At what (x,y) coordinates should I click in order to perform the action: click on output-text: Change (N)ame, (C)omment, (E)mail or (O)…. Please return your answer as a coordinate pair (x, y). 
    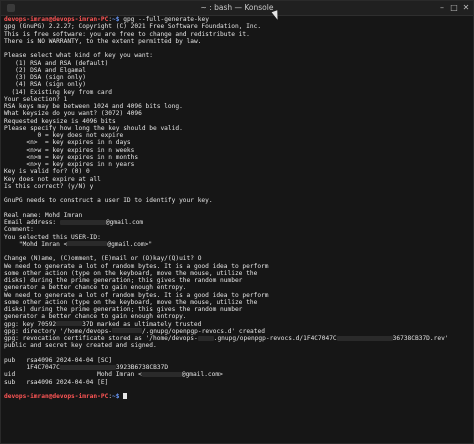
    Looking at the image, I should click on (103, 259).